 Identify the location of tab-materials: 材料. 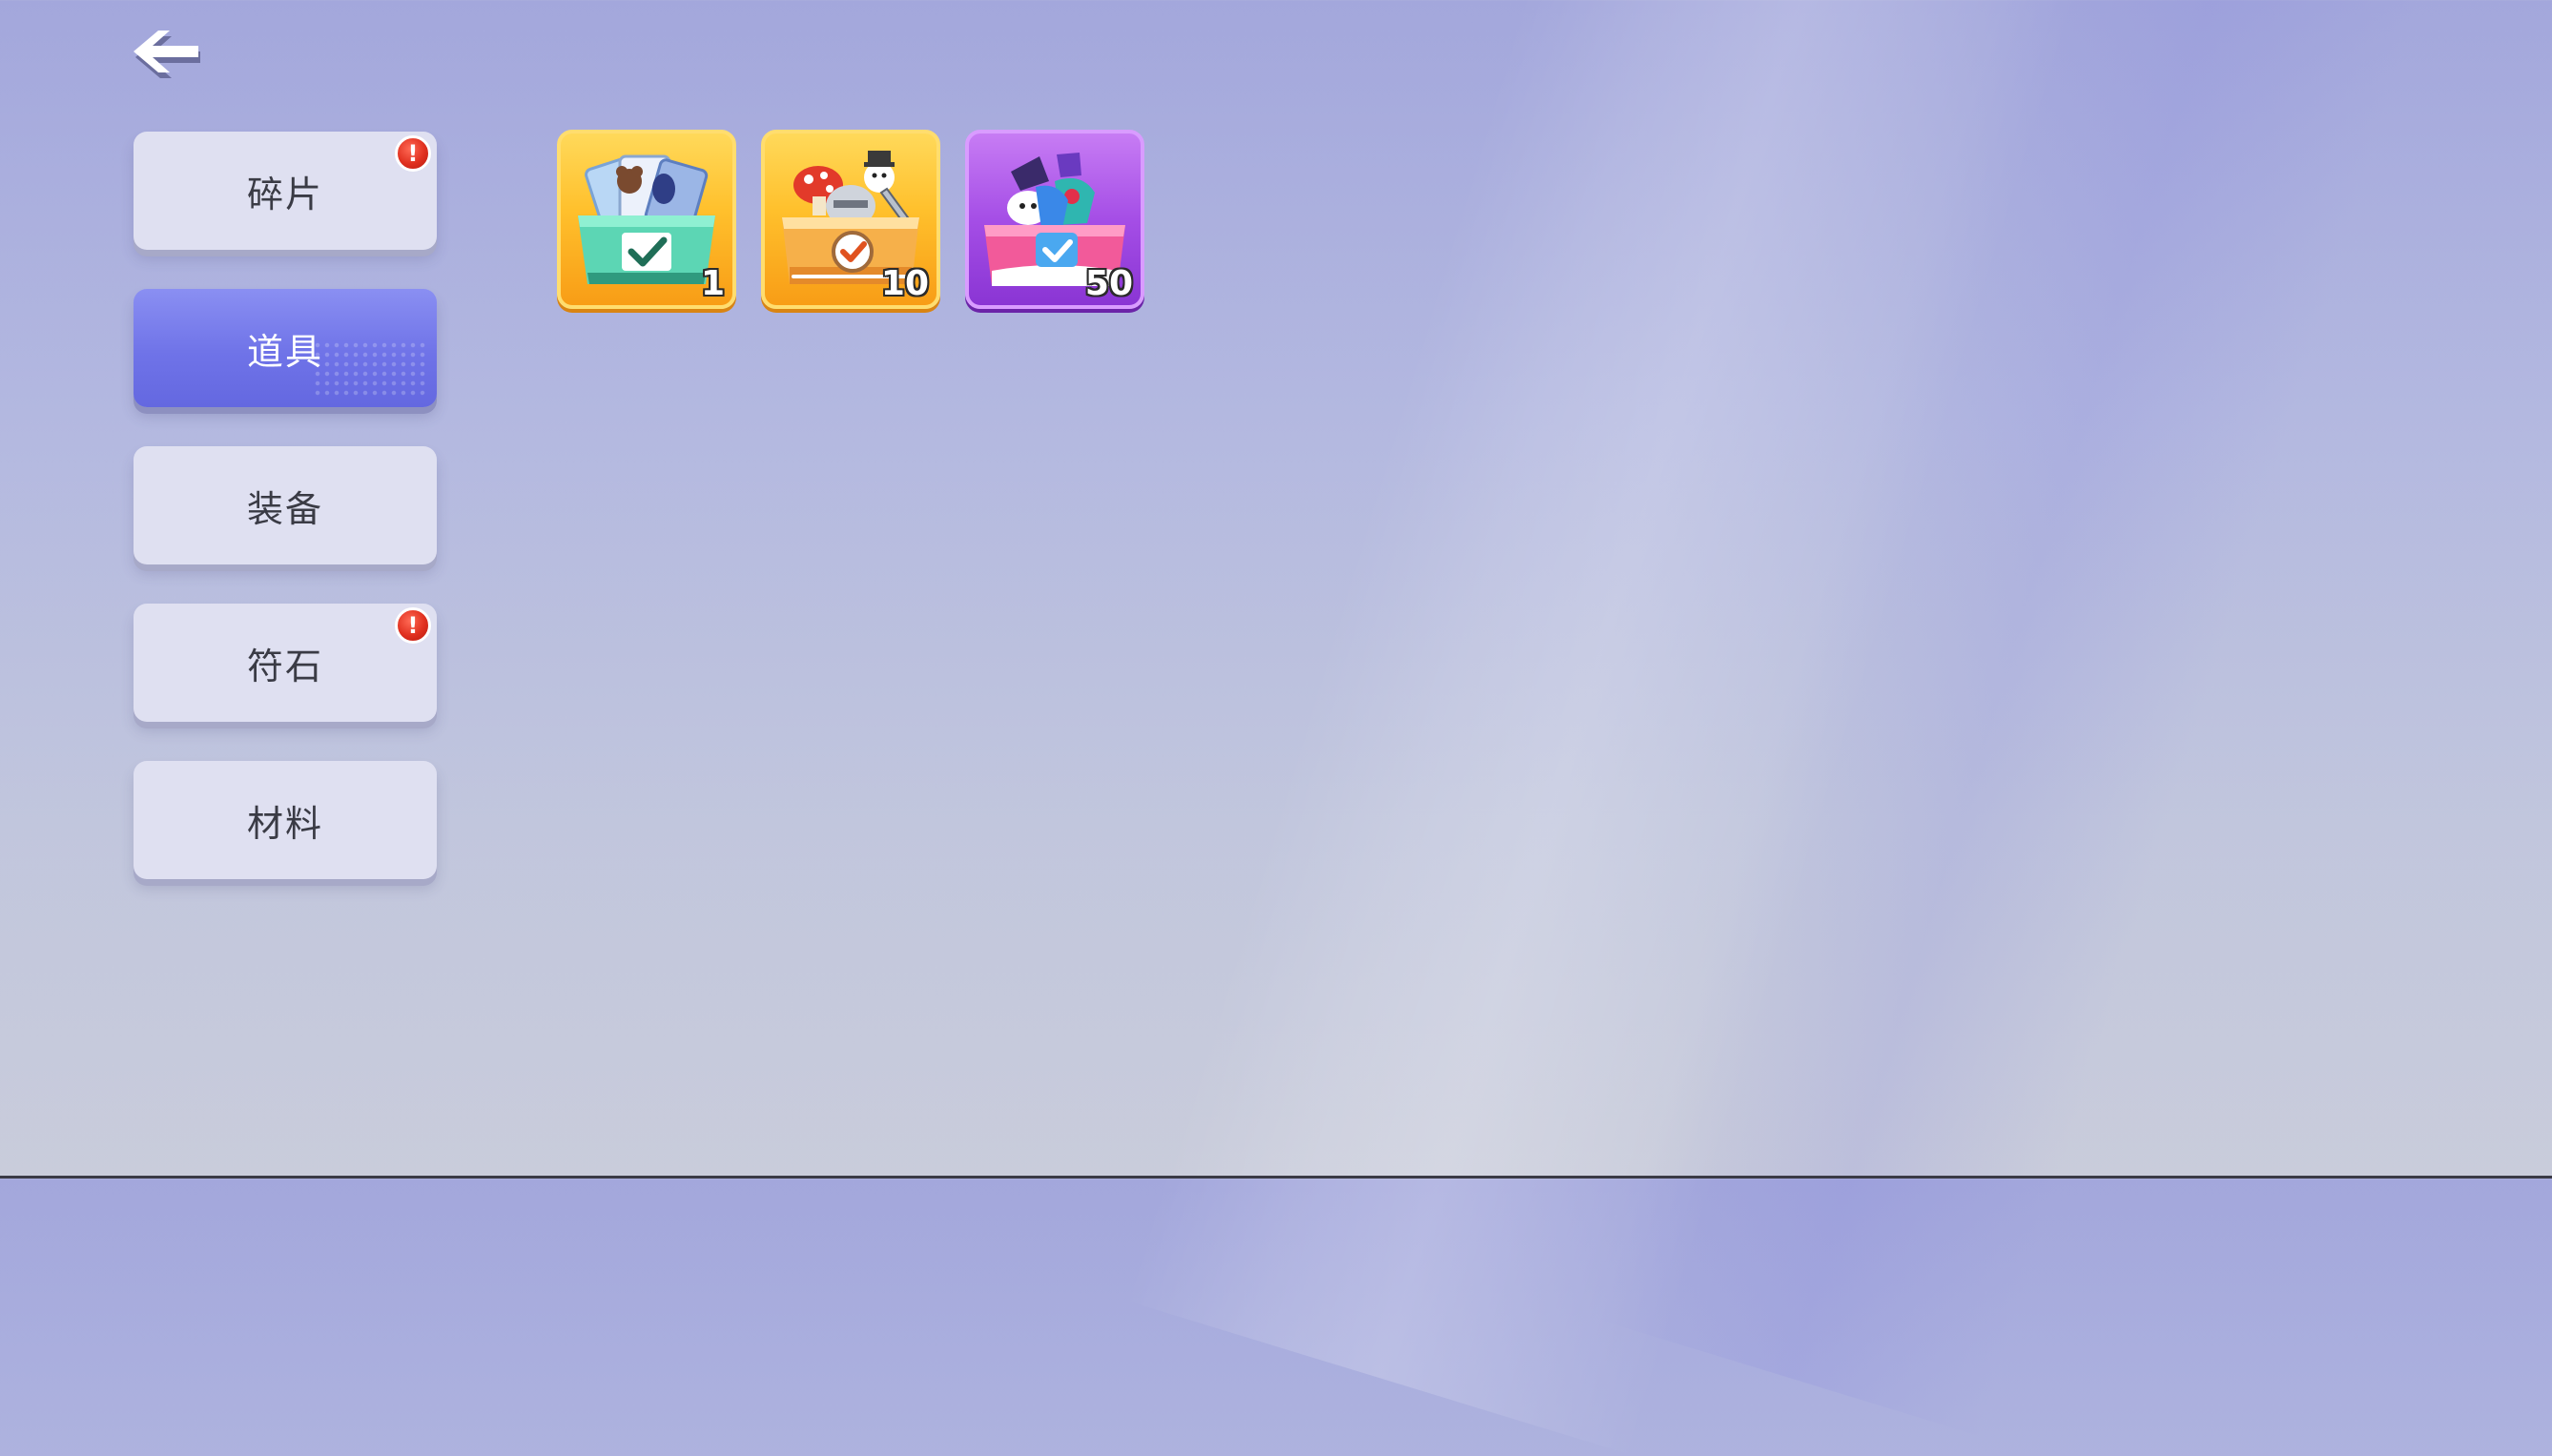
(285, 820).